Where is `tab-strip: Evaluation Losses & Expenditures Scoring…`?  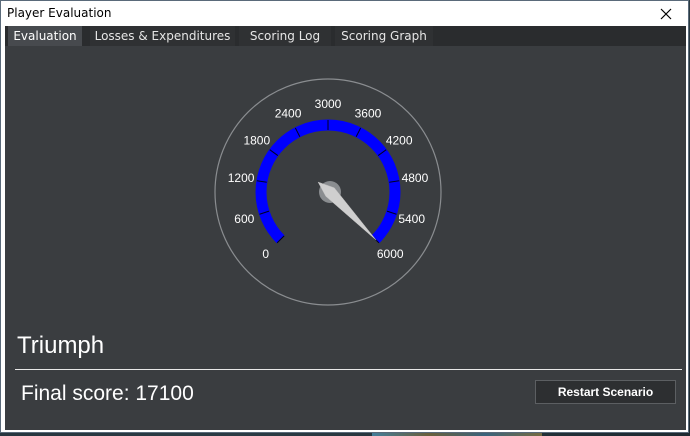 tab-strip: Evaluation Losses & Expenditures Scoring… is located at coordinates (345, 36).